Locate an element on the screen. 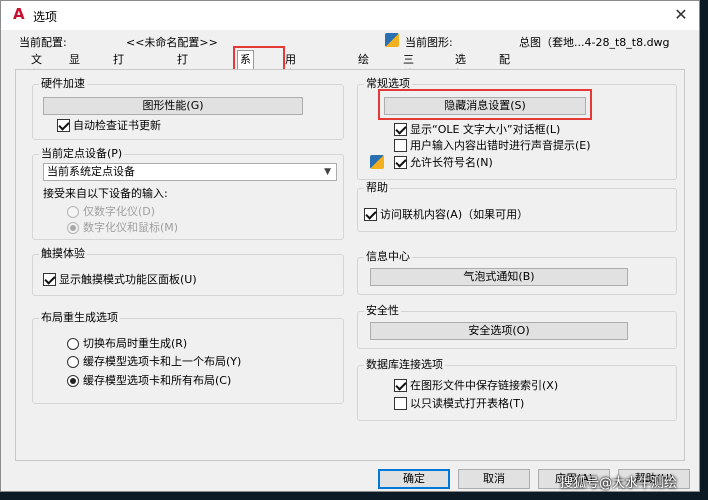 The width and height of the screenshot is (708, 500). autocad-logo-icon: A is located at coordinates (19, 14).